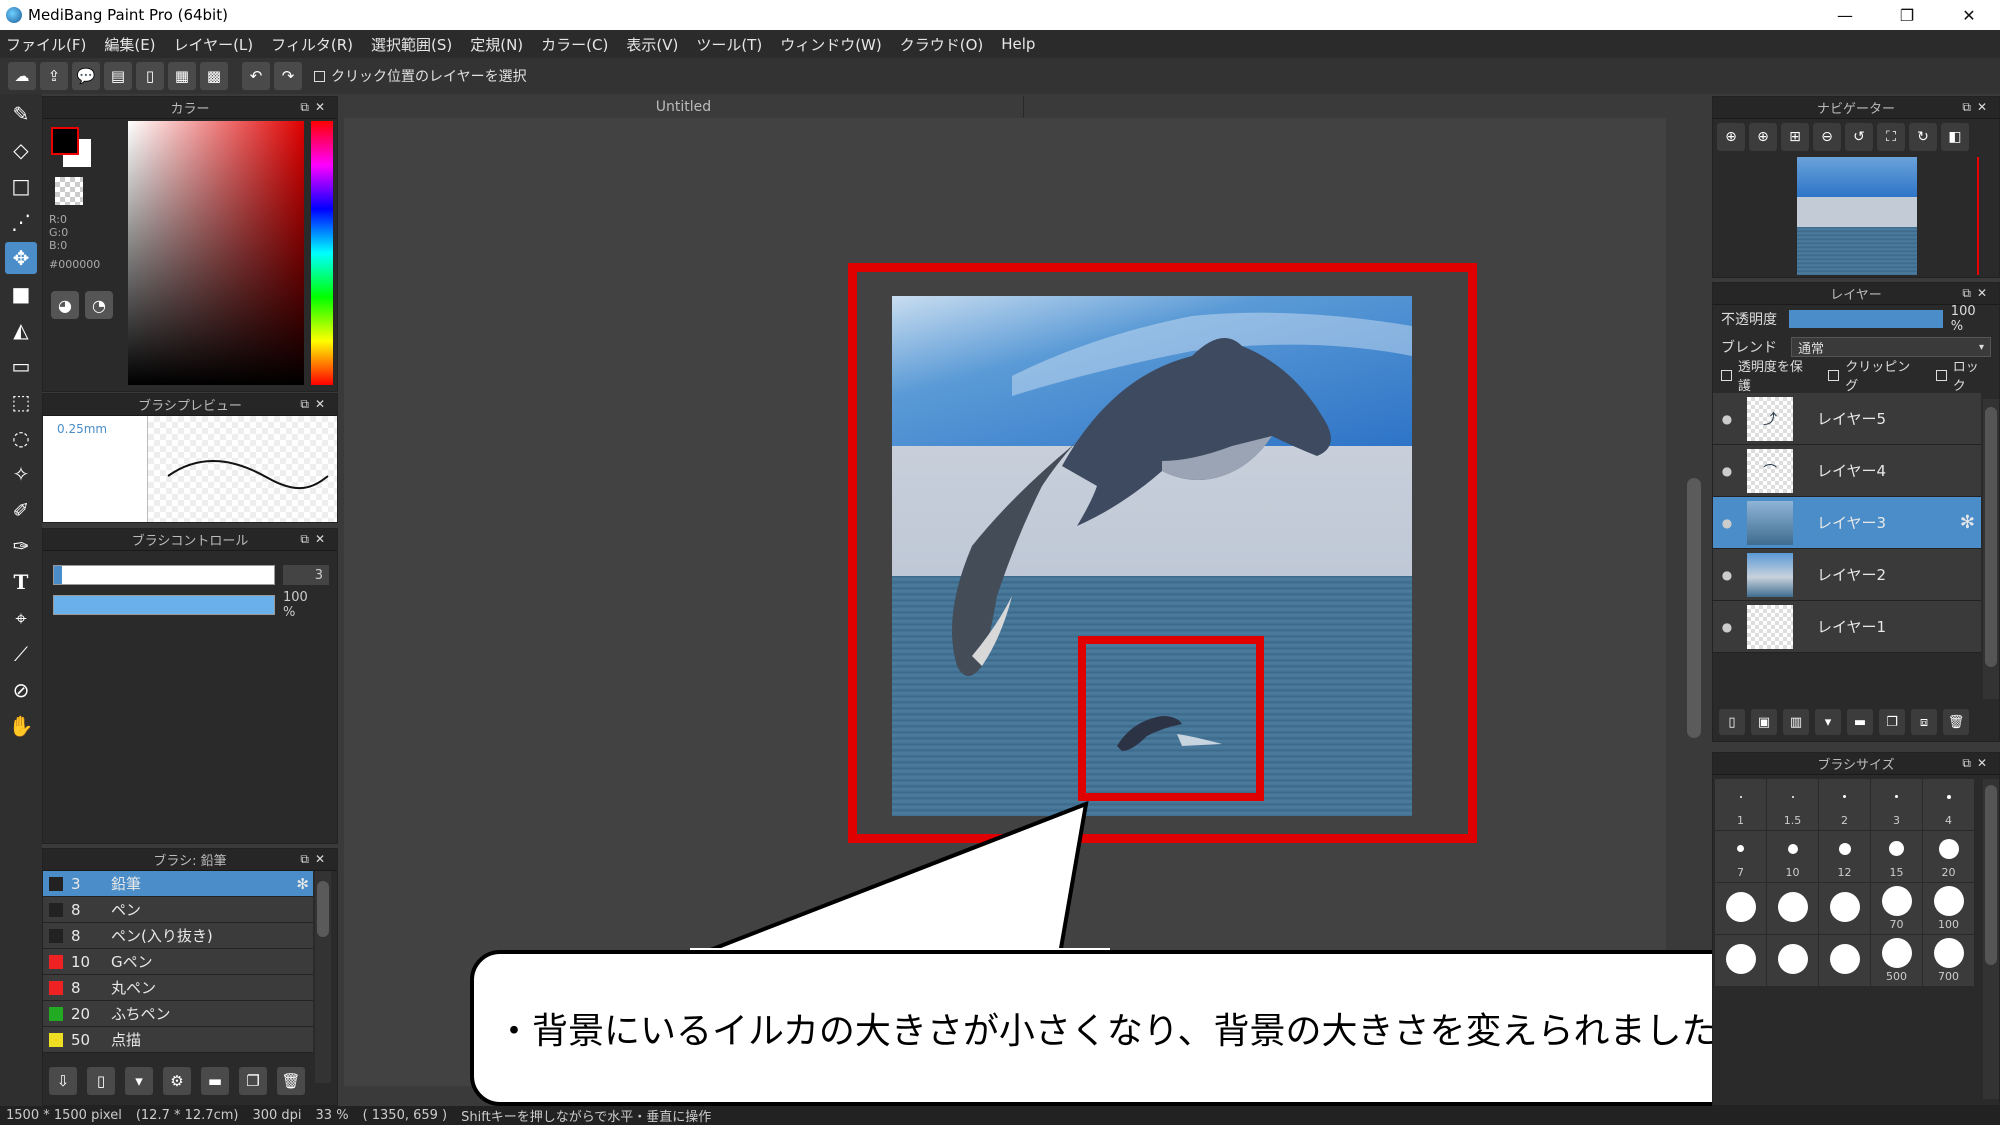  What do you see at coordinates (1891, 137) in the screenshot?
I see `fit-window-icon: ⛶` at bounding box center [1891, 137].